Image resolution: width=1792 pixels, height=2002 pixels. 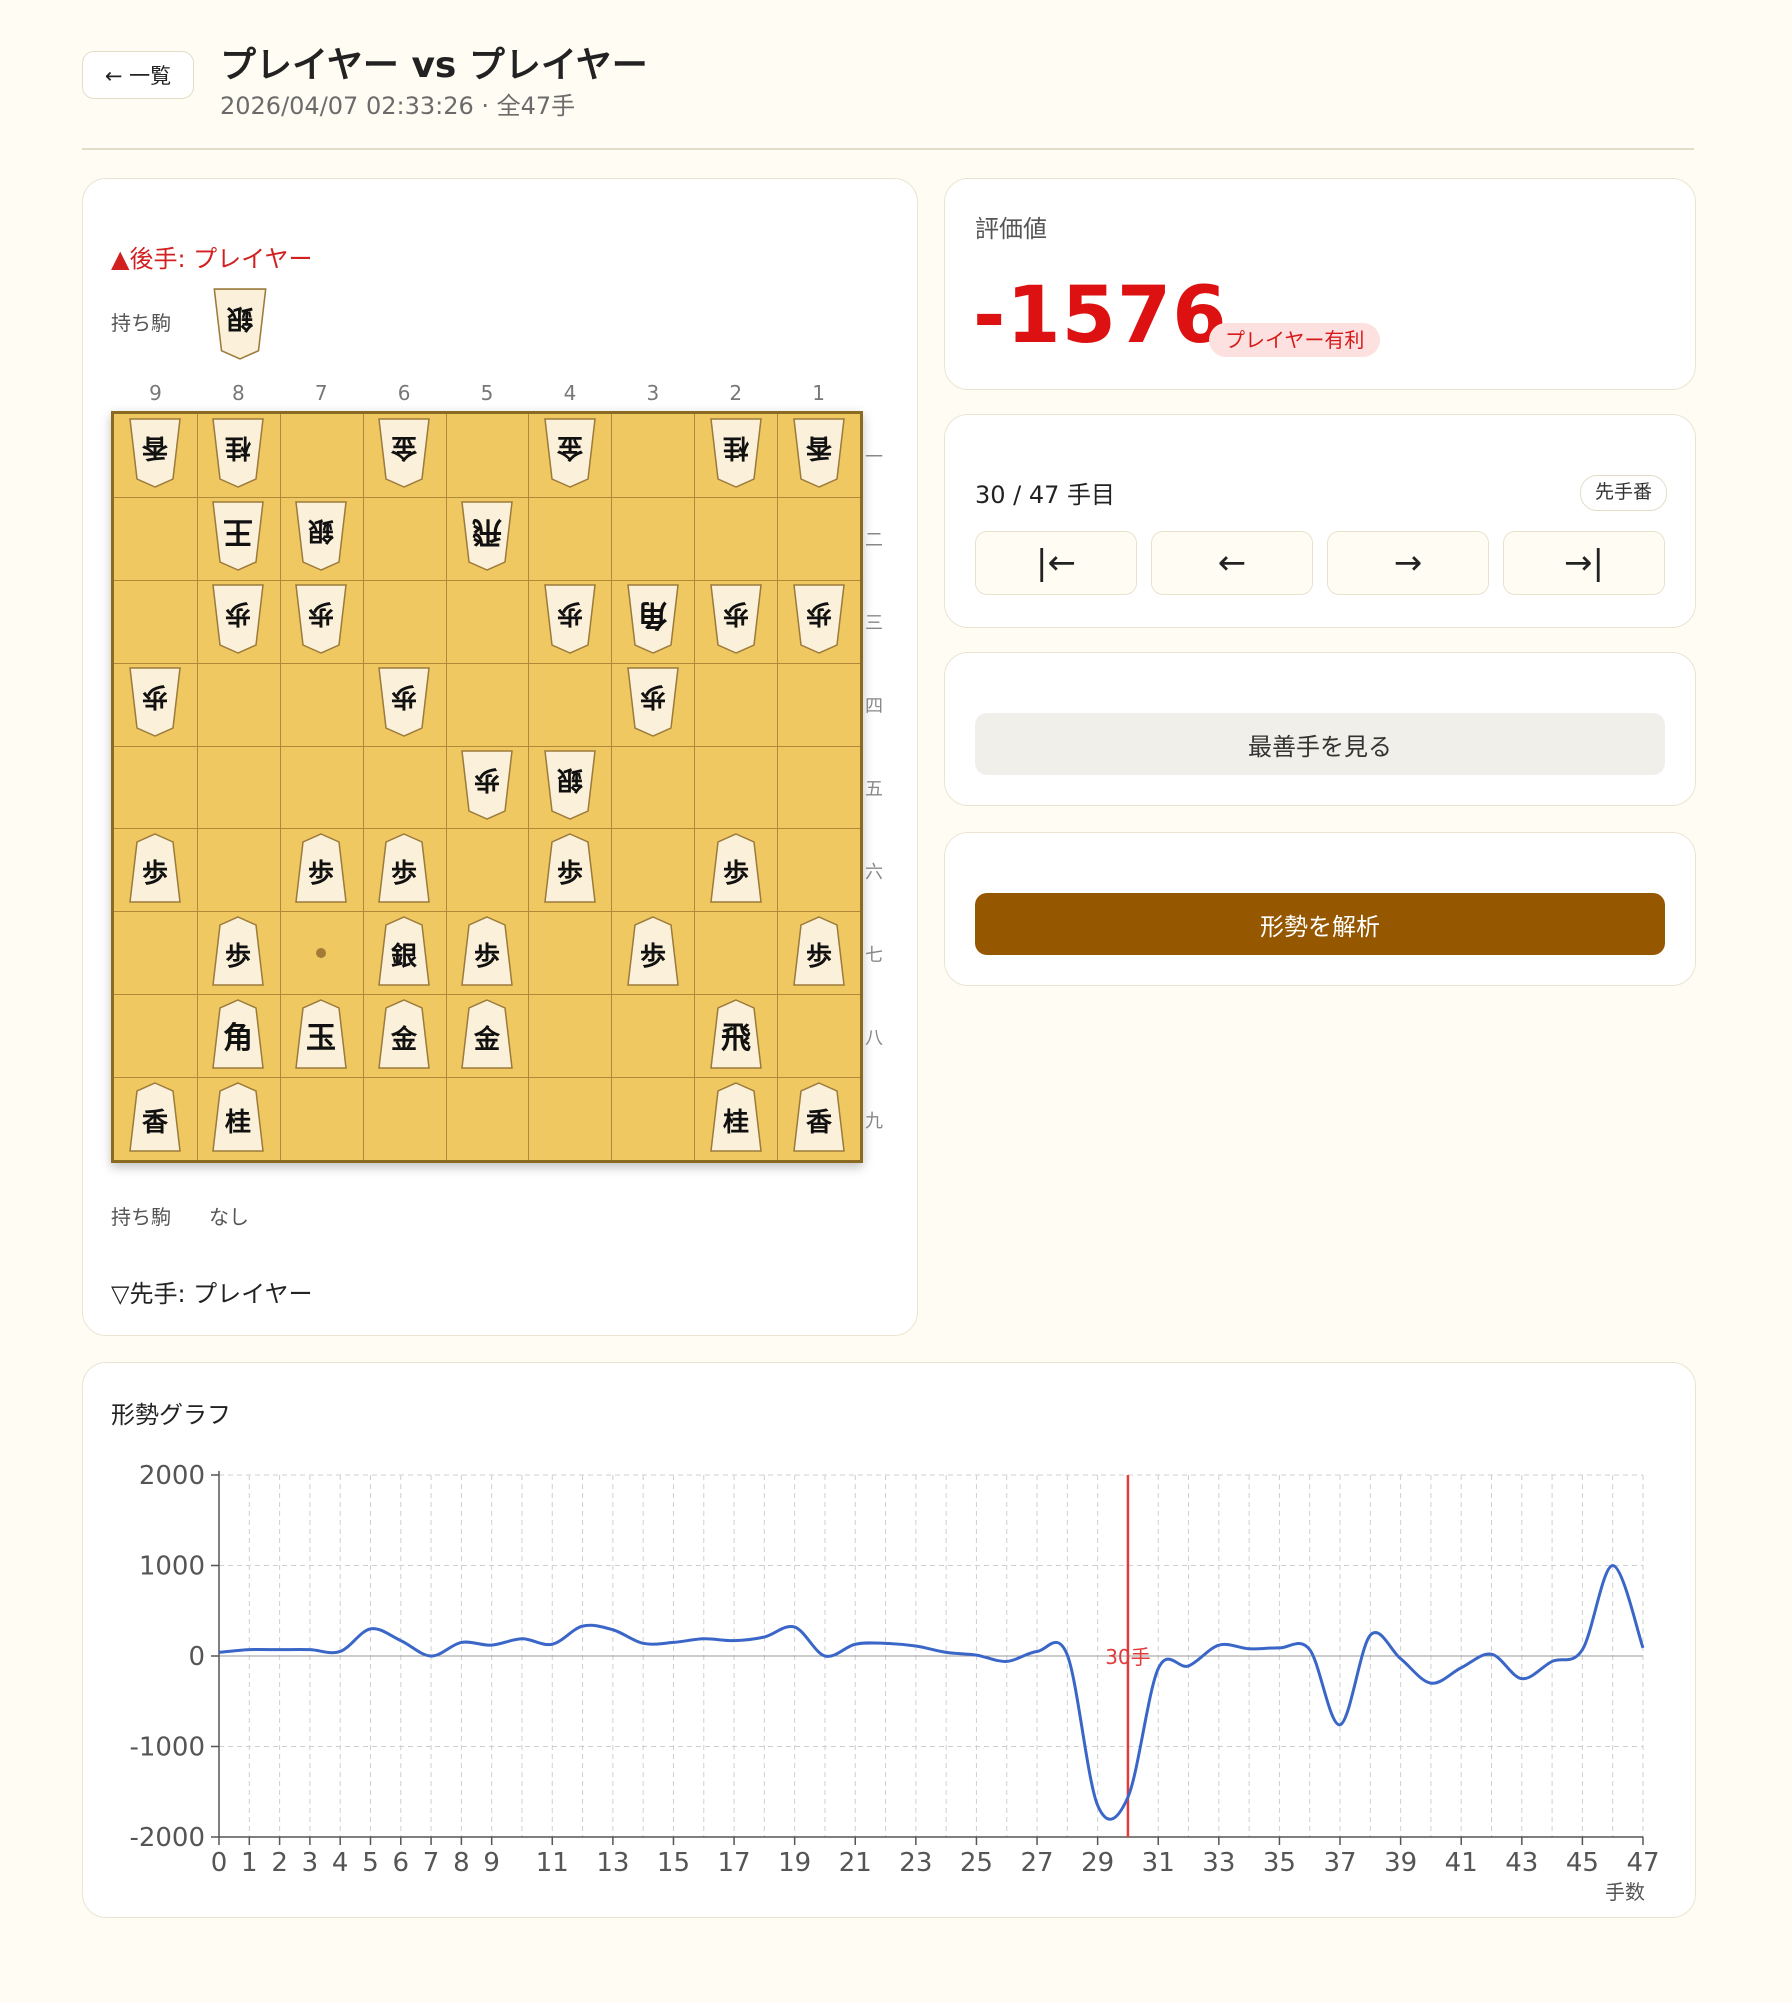 I want to click on x-tick-label: 31, so click(x=1158, y=1863).